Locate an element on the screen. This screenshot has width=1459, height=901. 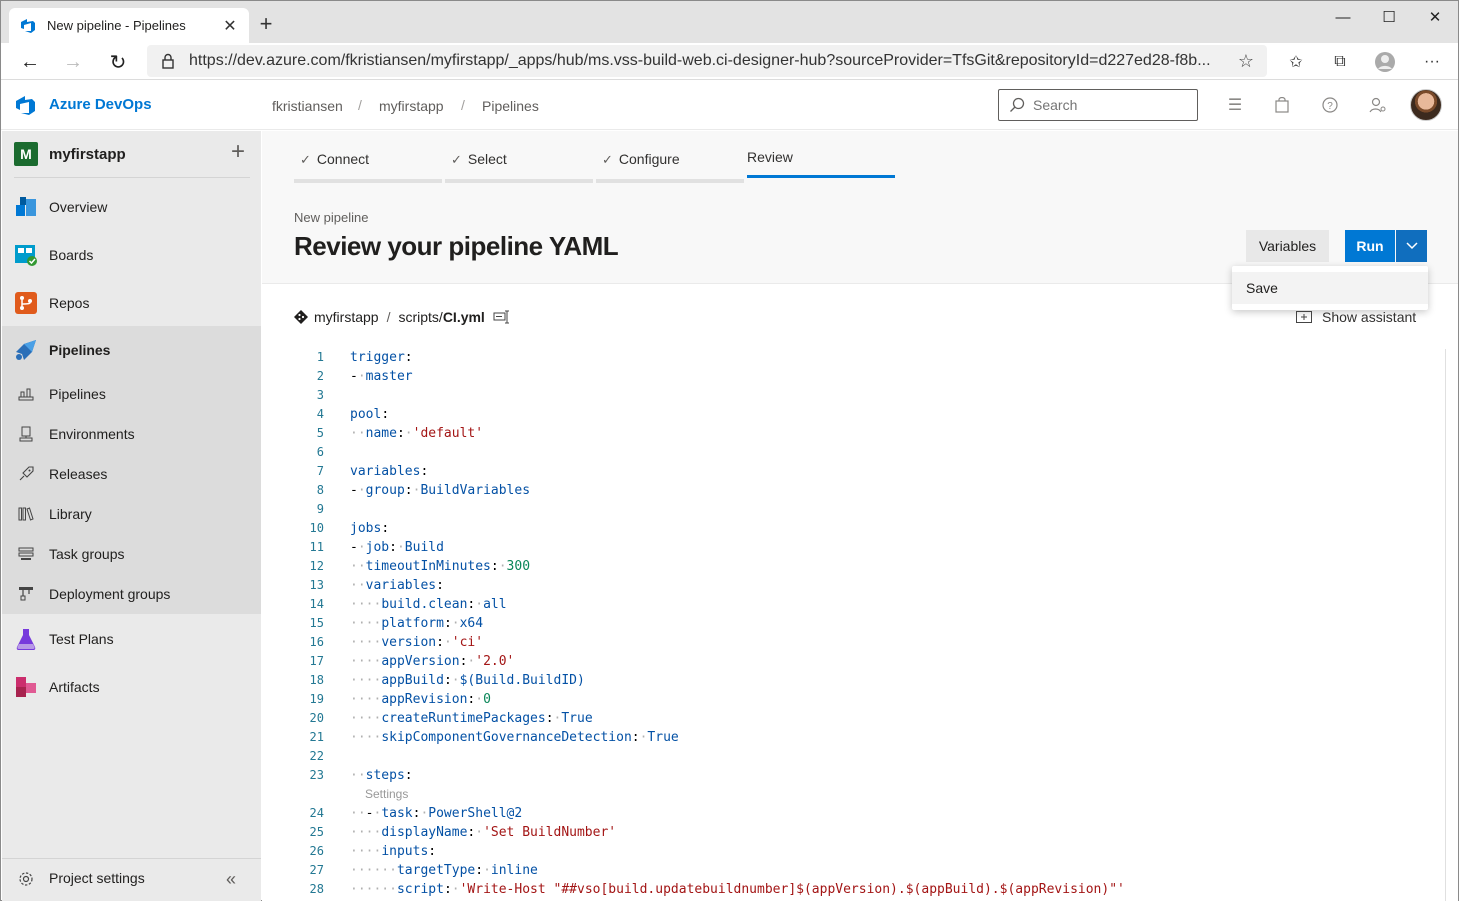
code-text: ····version:·'ci' is located at coordinates (417, 642).